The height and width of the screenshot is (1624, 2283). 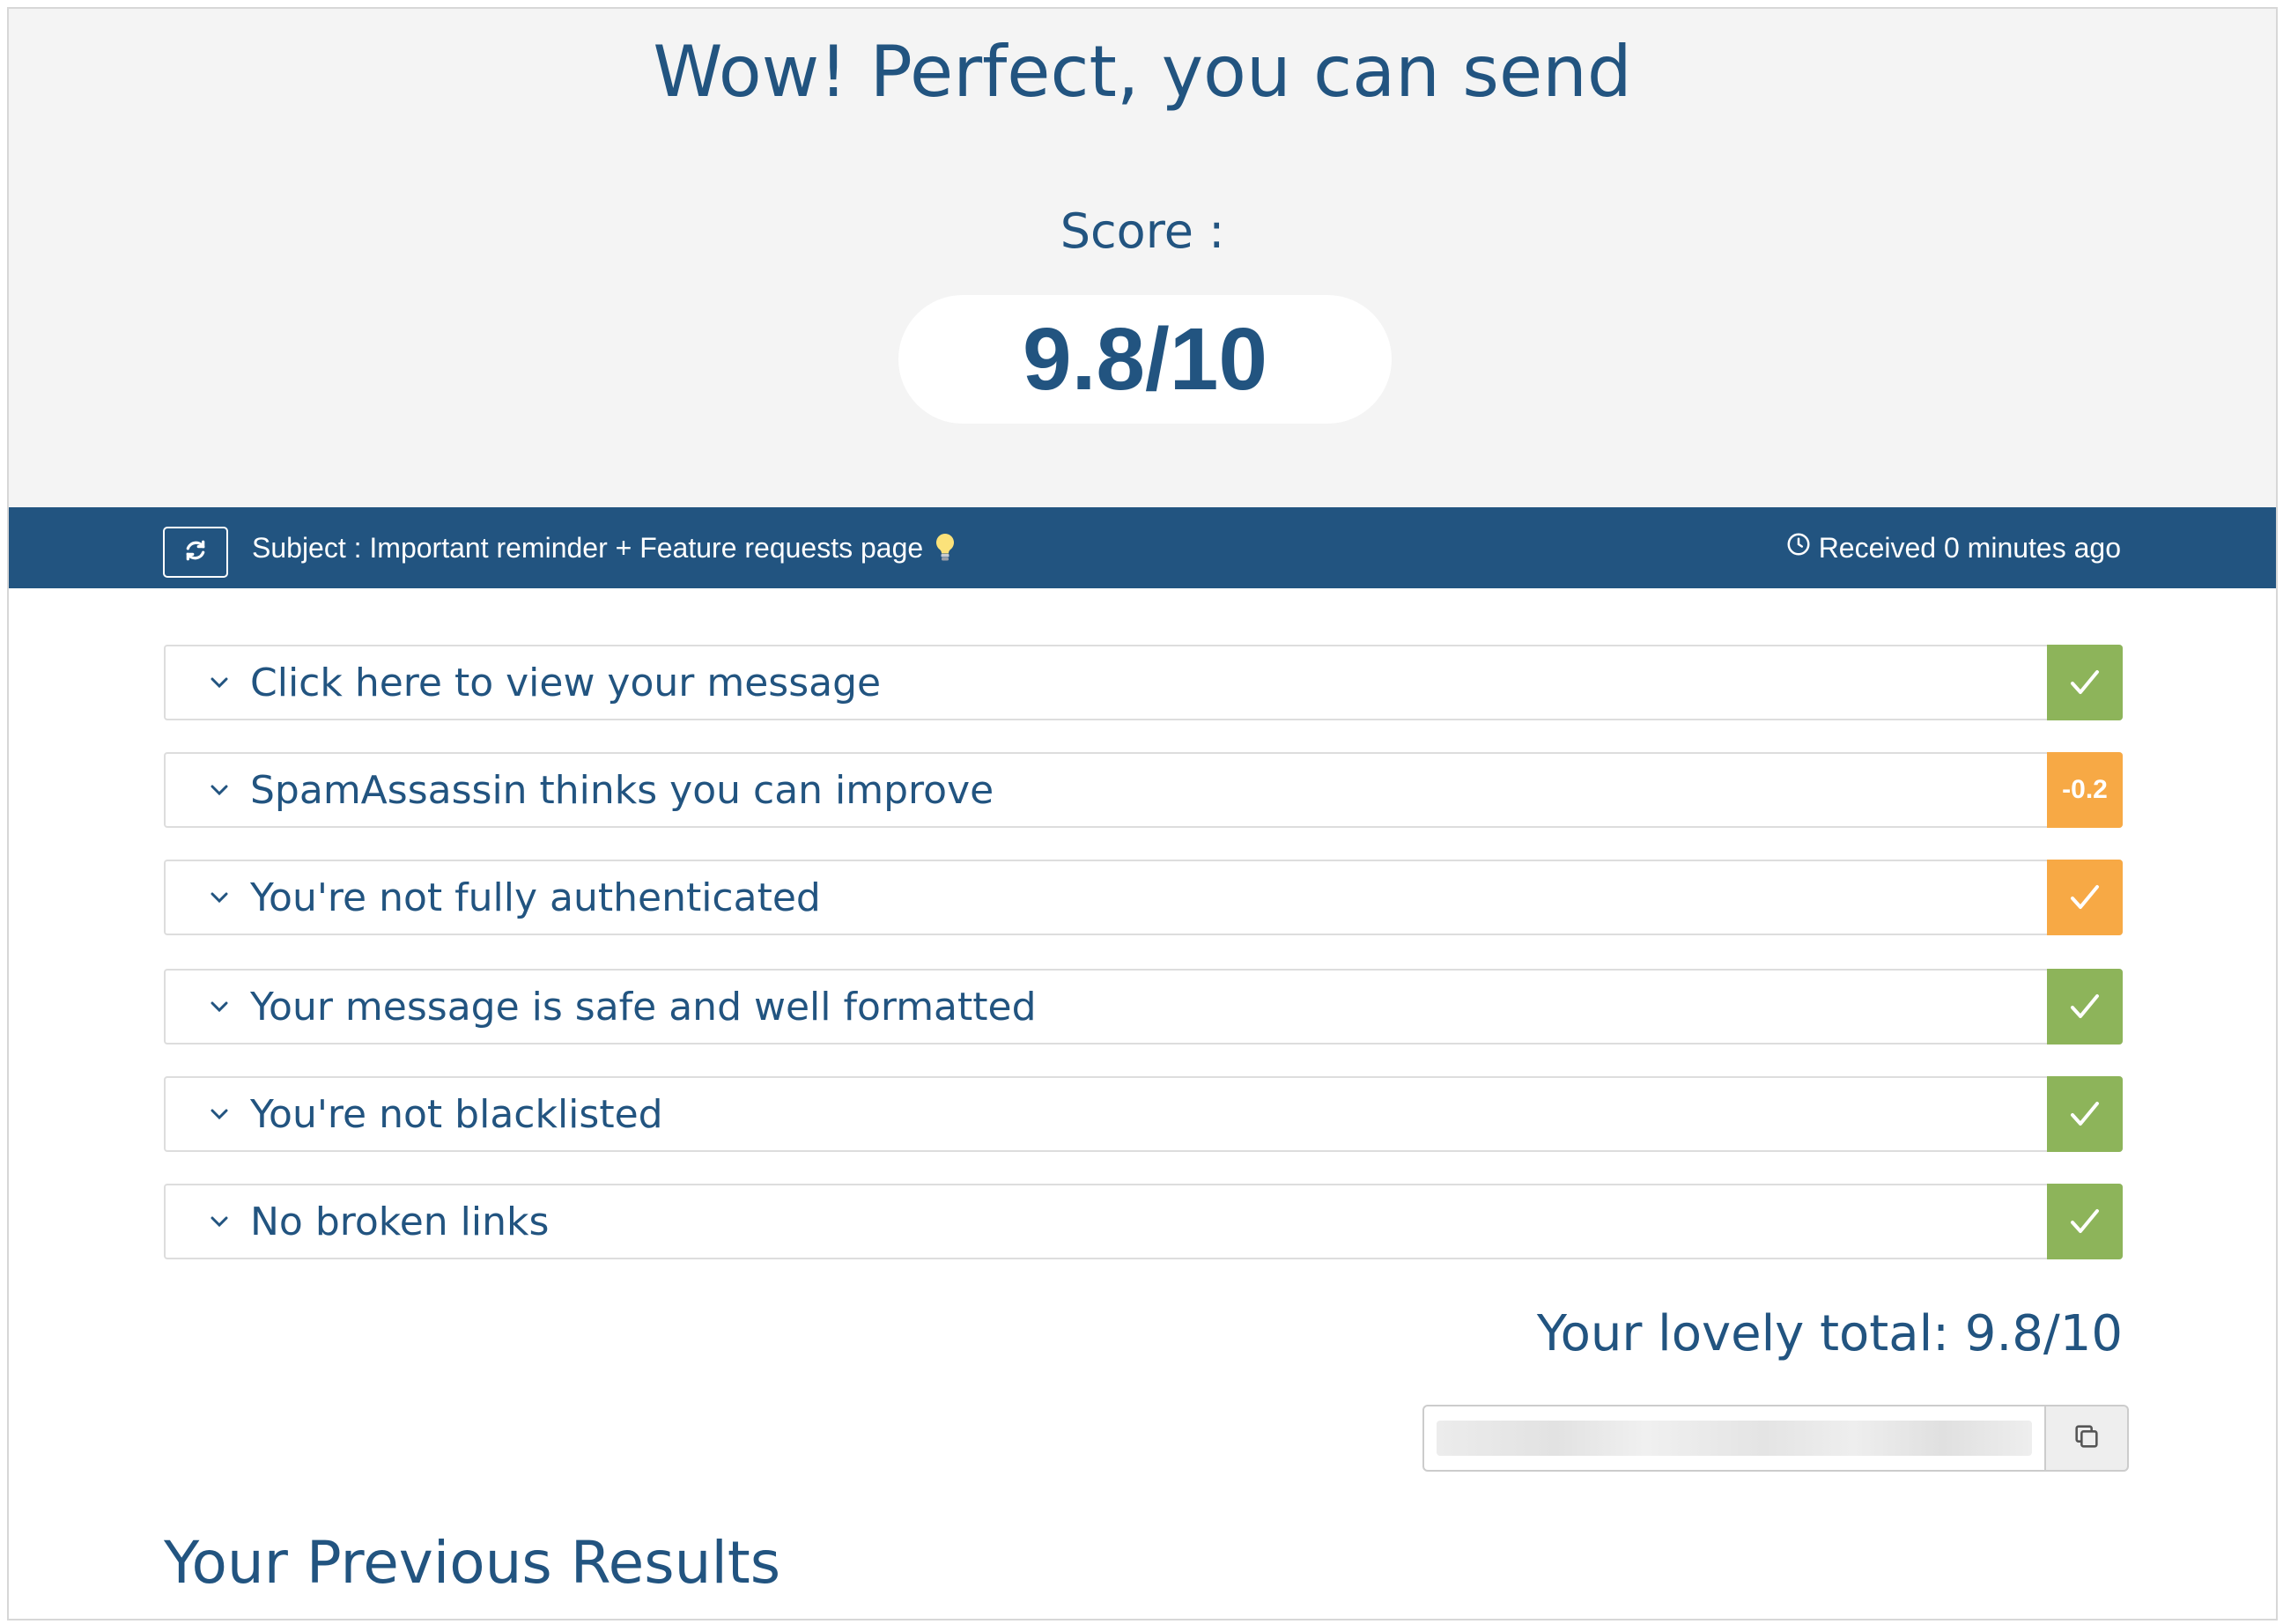 What do you see at coordinates (1802, 548) in the screenshot?
I see `clock-icon` at bounding box center [1802, 548].